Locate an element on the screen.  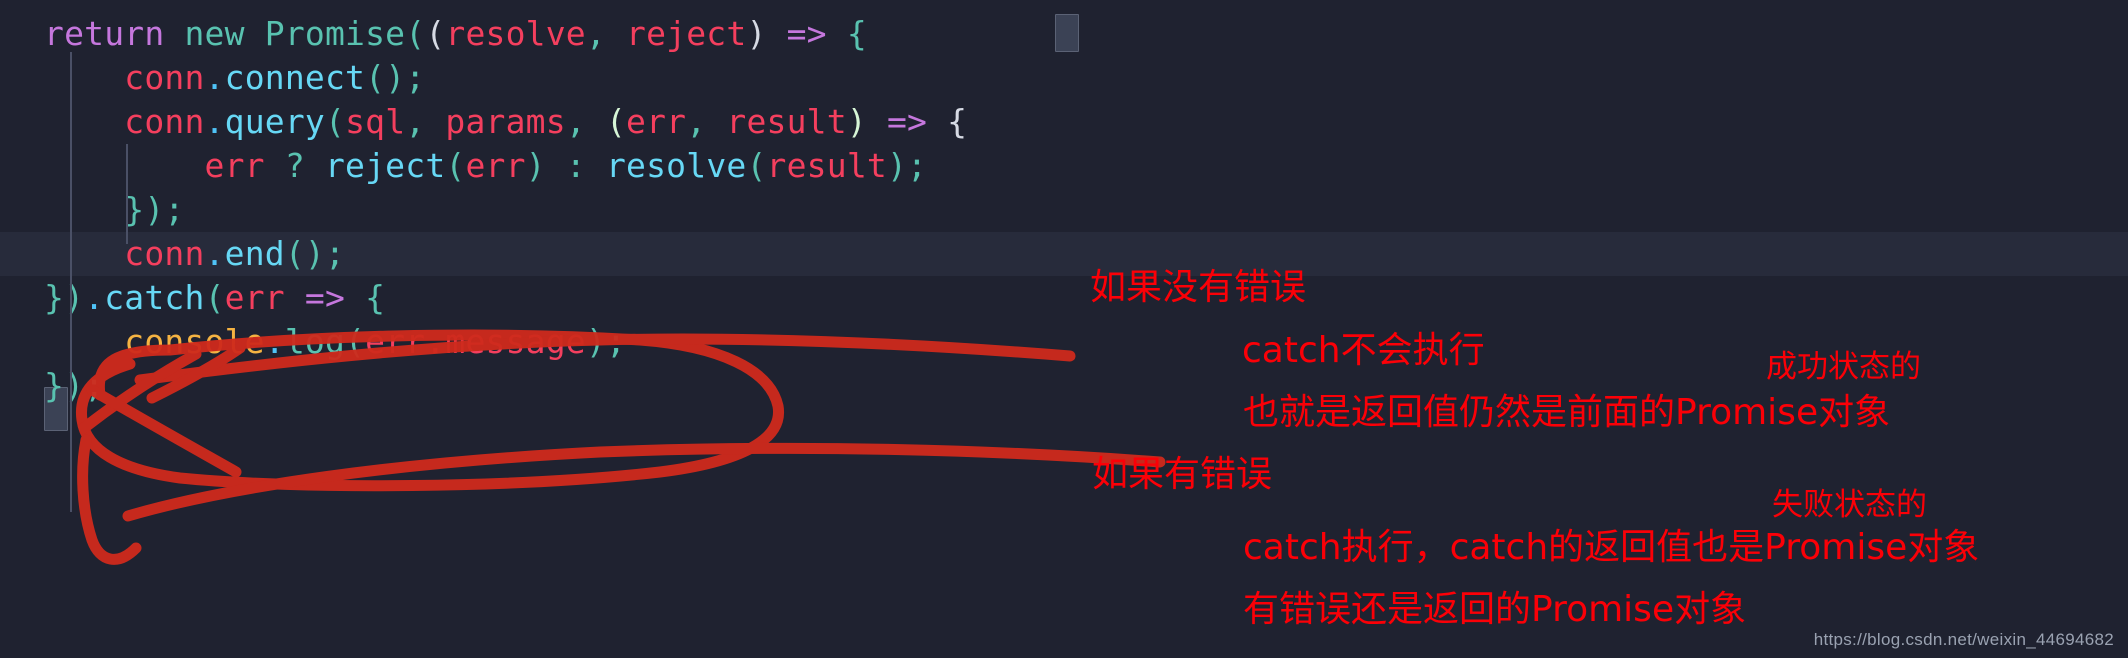
code-token: params is located at coordinates (505, 121).